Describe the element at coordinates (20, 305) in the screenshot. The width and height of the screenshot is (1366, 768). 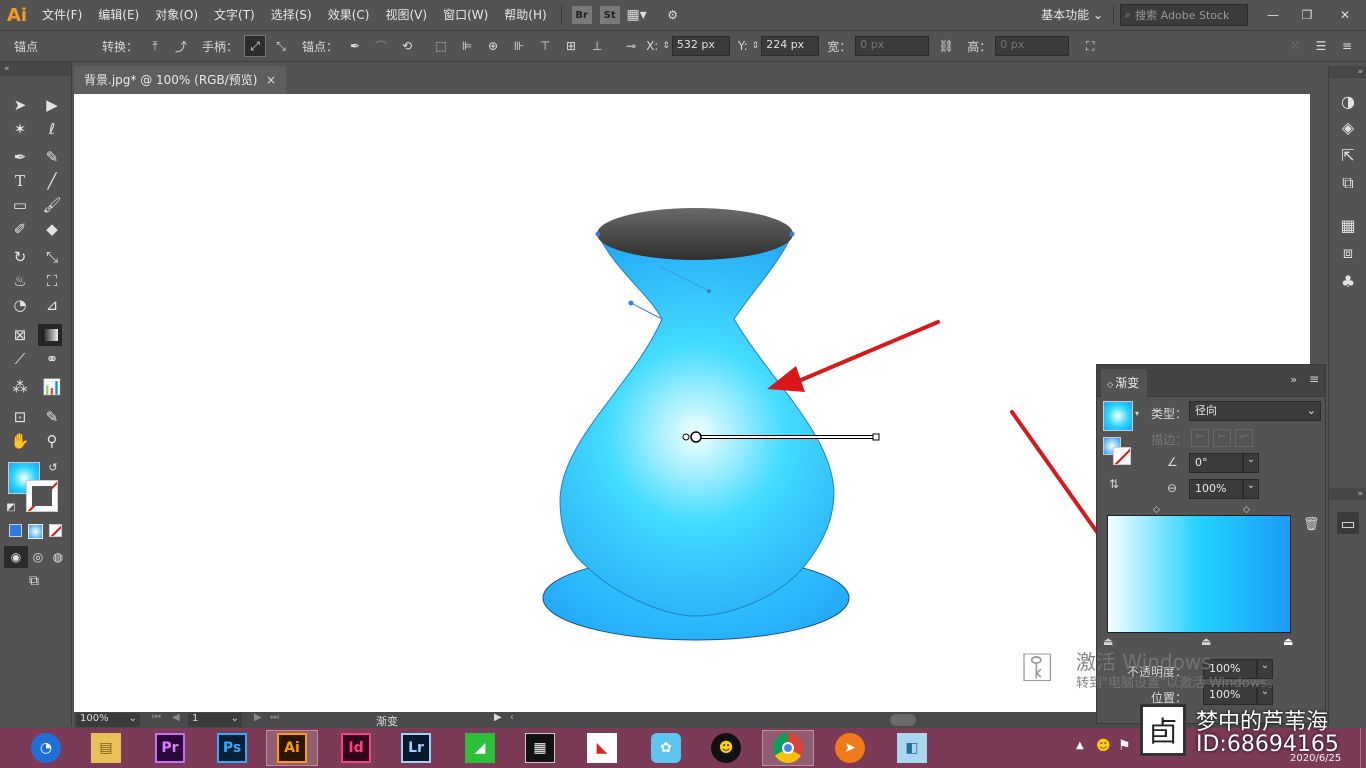
I see `shape-builder-tool-icon: ◔` at that location.